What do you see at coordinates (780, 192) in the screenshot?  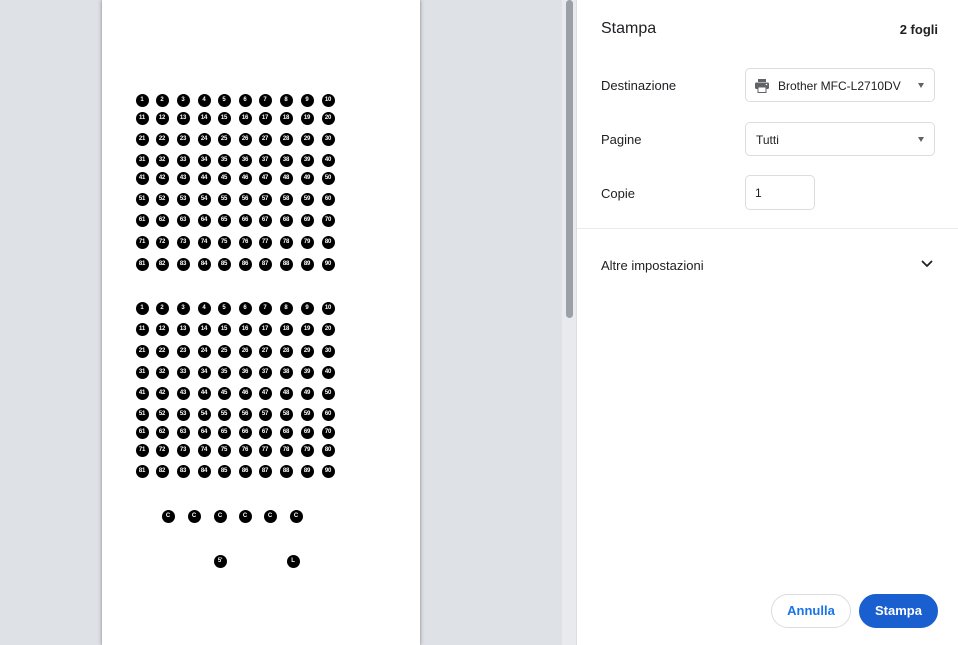 I see `copies-input` at bounding box center [780, 192].